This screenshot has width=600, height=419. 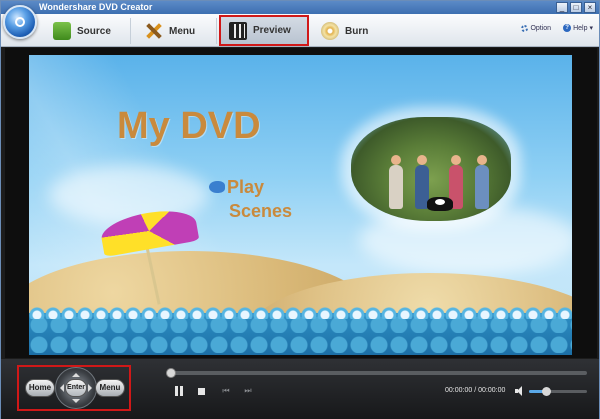 I want to click on fish-icon, so click(x=217, y=187).